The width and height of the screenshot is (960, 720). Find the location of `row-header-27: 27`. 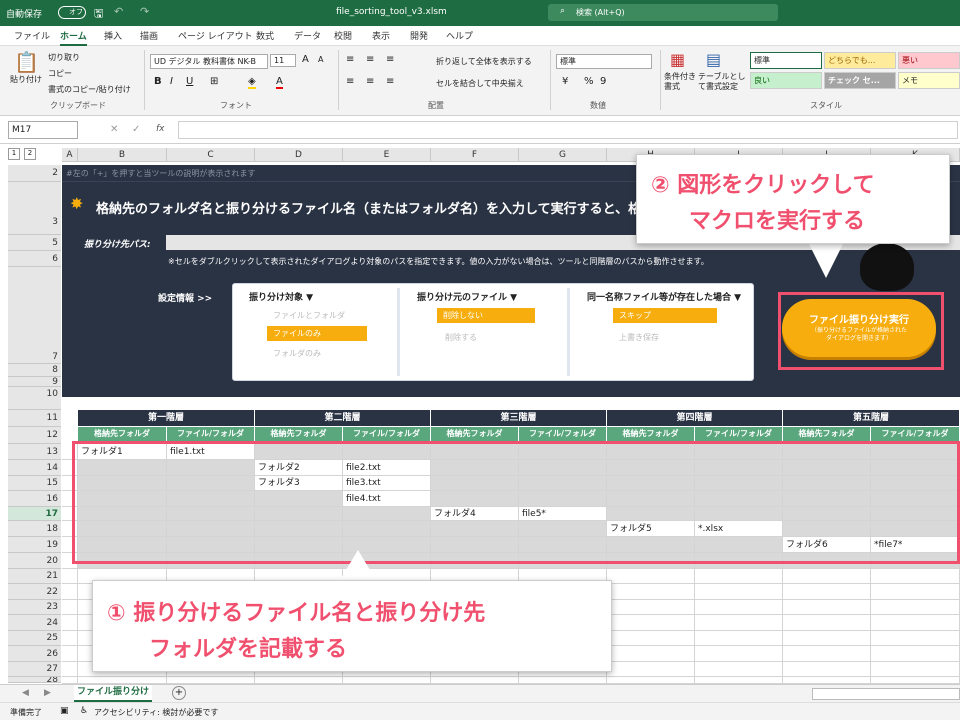

row-header-27: 27 is located at coordinates (34, 669).